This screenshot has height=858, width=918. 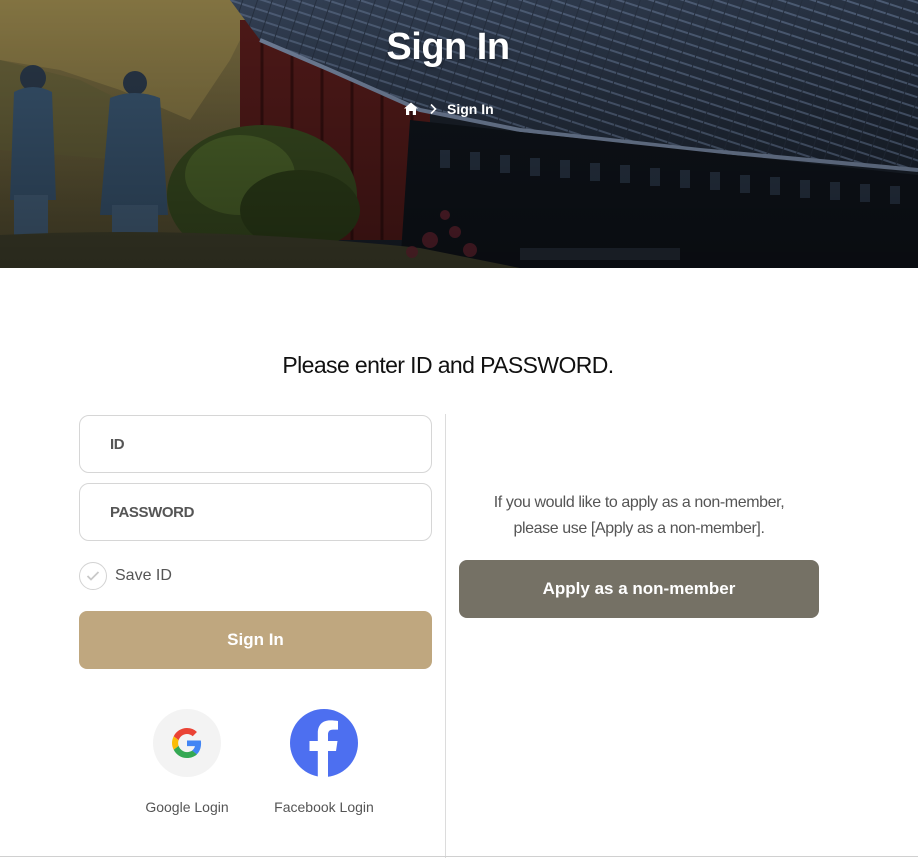 I want to click on breadcrumb: Sign In, so click(x=448, y=109).